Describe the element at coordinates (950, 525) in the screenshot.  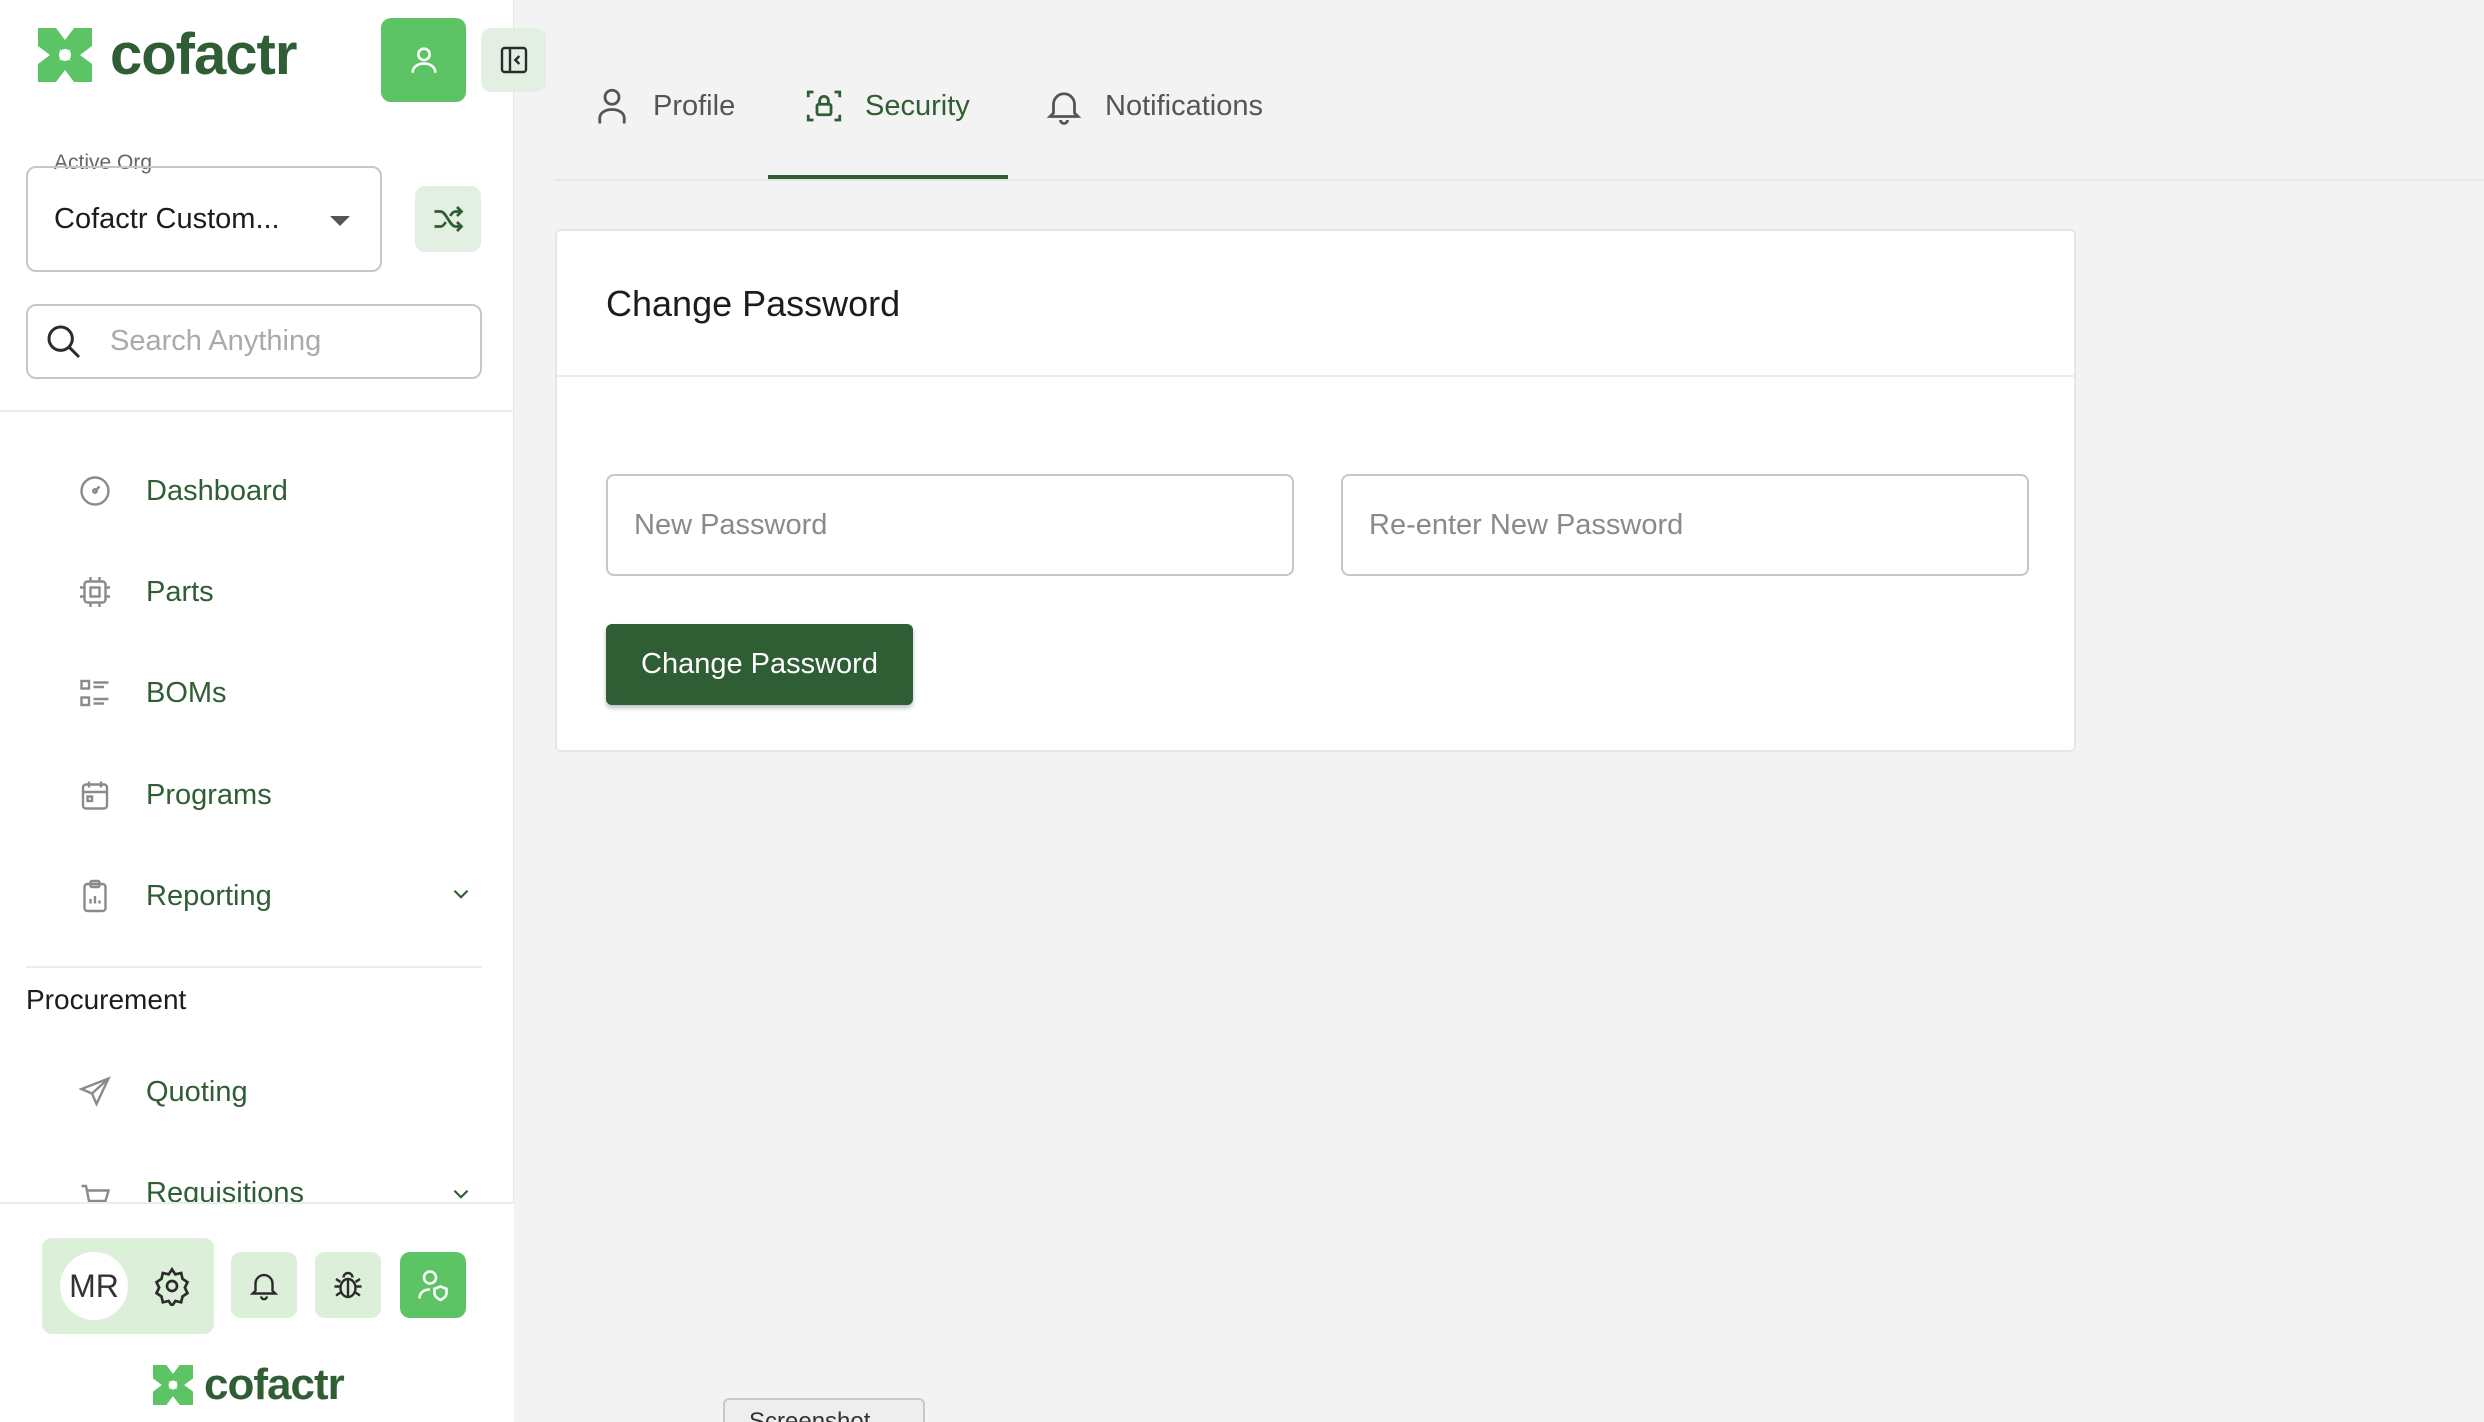
I see `new-password-field` at that location.